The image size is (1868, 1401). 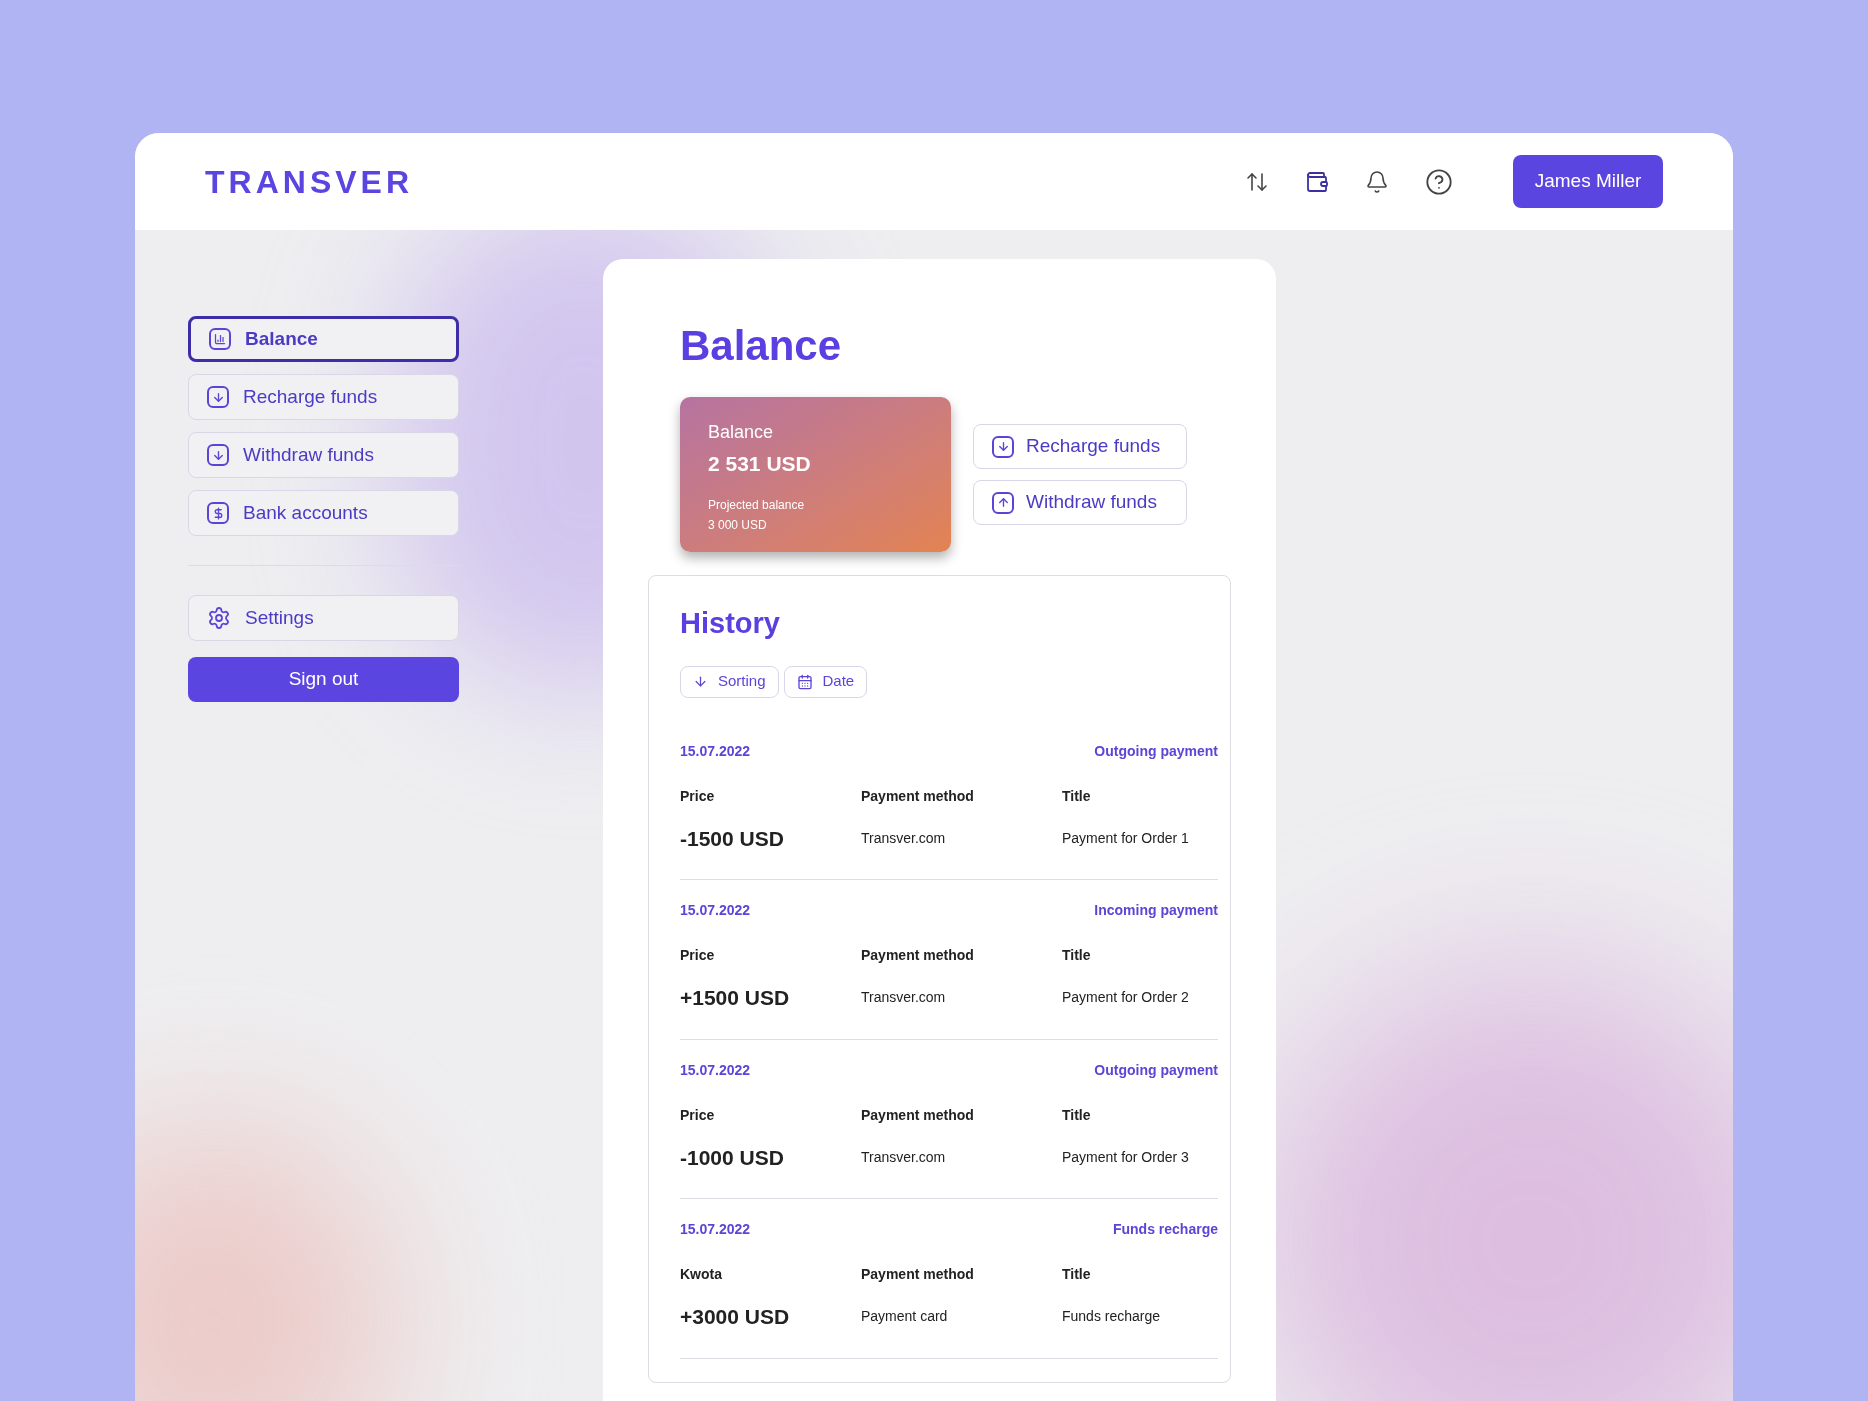 What do you see at coordinates (1126, 838) in the screenshot?
I see `entry-title: Payment for Order 1` at bounding box center [1126, 838].